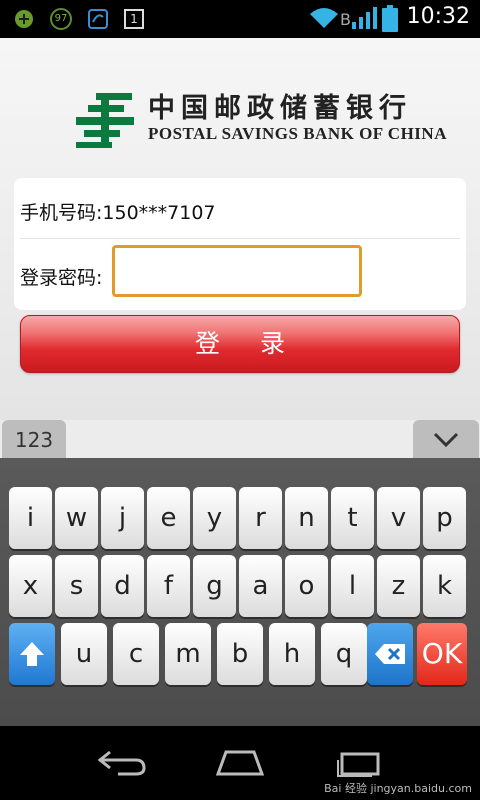 The height and width of the screenshot is (800, 480). I want to click on key-e: e, so click(168, 518).